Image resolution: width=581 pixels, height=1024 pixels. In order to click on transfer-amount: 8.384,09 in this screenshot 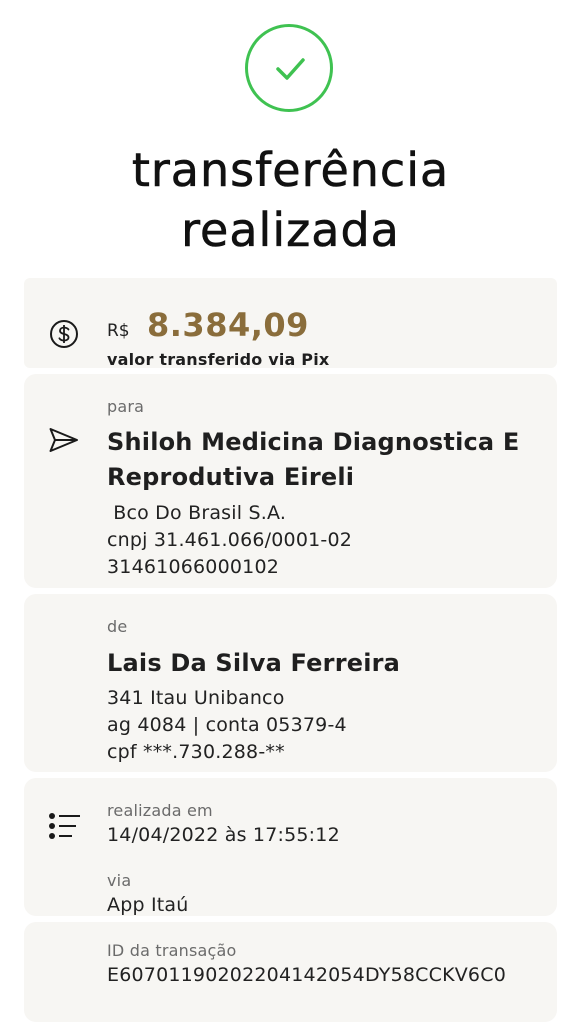, I will do `click(228, 325)`.